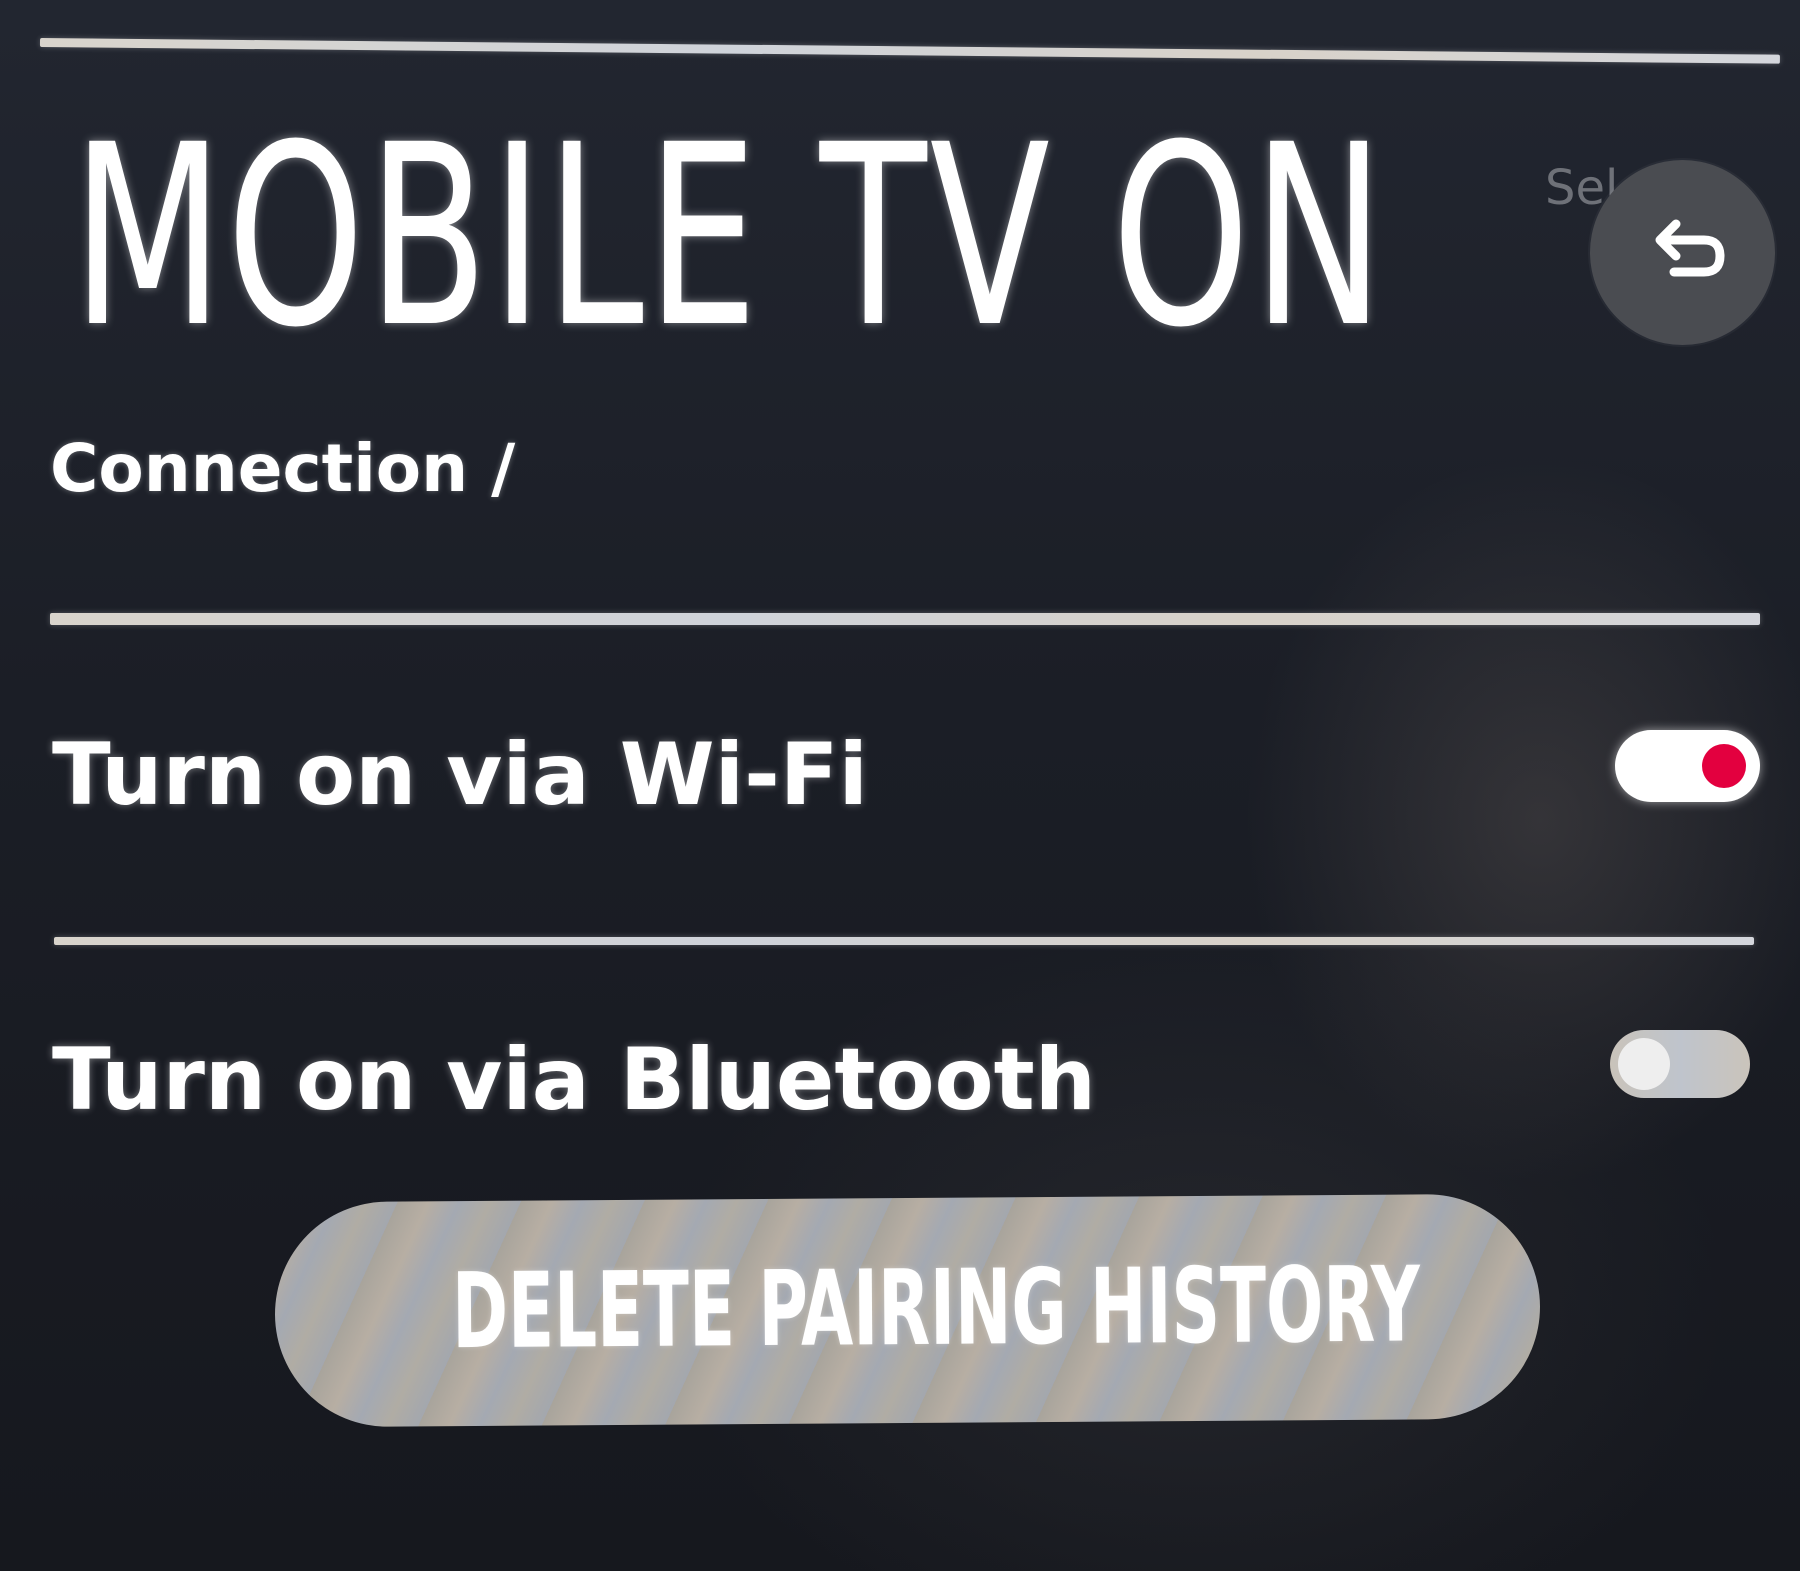  I want to click on setting-row-wifi: Turn on via Wi-Fi, so click(905, 765).